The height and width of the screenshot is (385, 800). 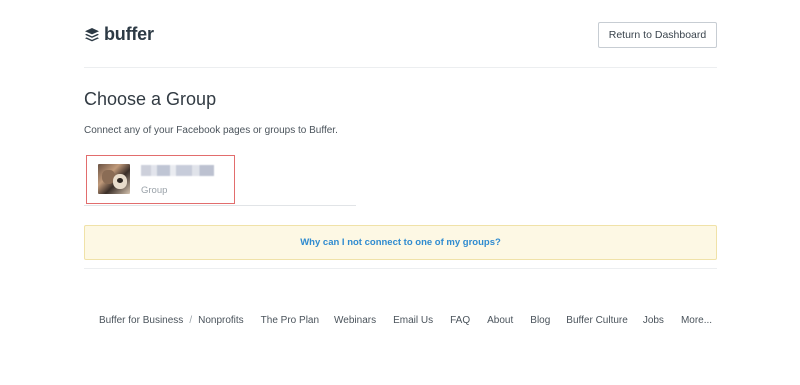 I want to click on logo-text: buffer, so click(x=129, y=34).